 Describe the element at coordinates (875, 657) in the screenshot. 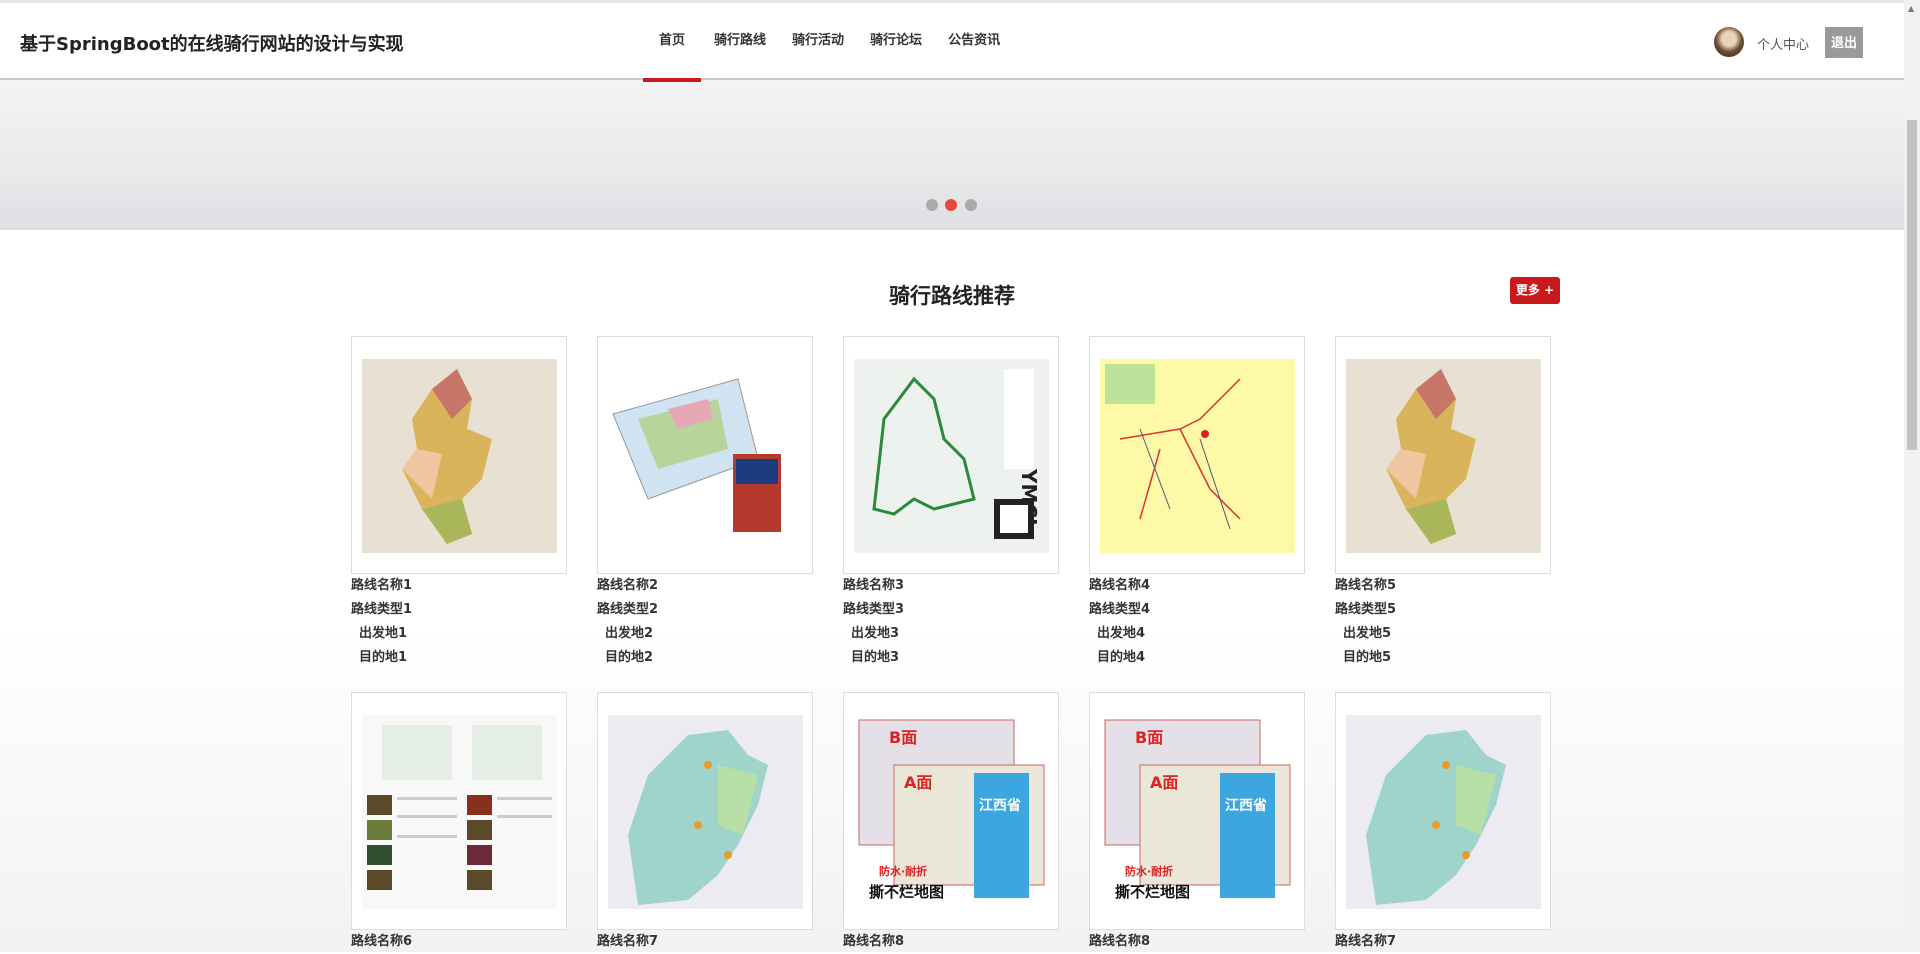

I see `route-destination: 目的地3` at that location.